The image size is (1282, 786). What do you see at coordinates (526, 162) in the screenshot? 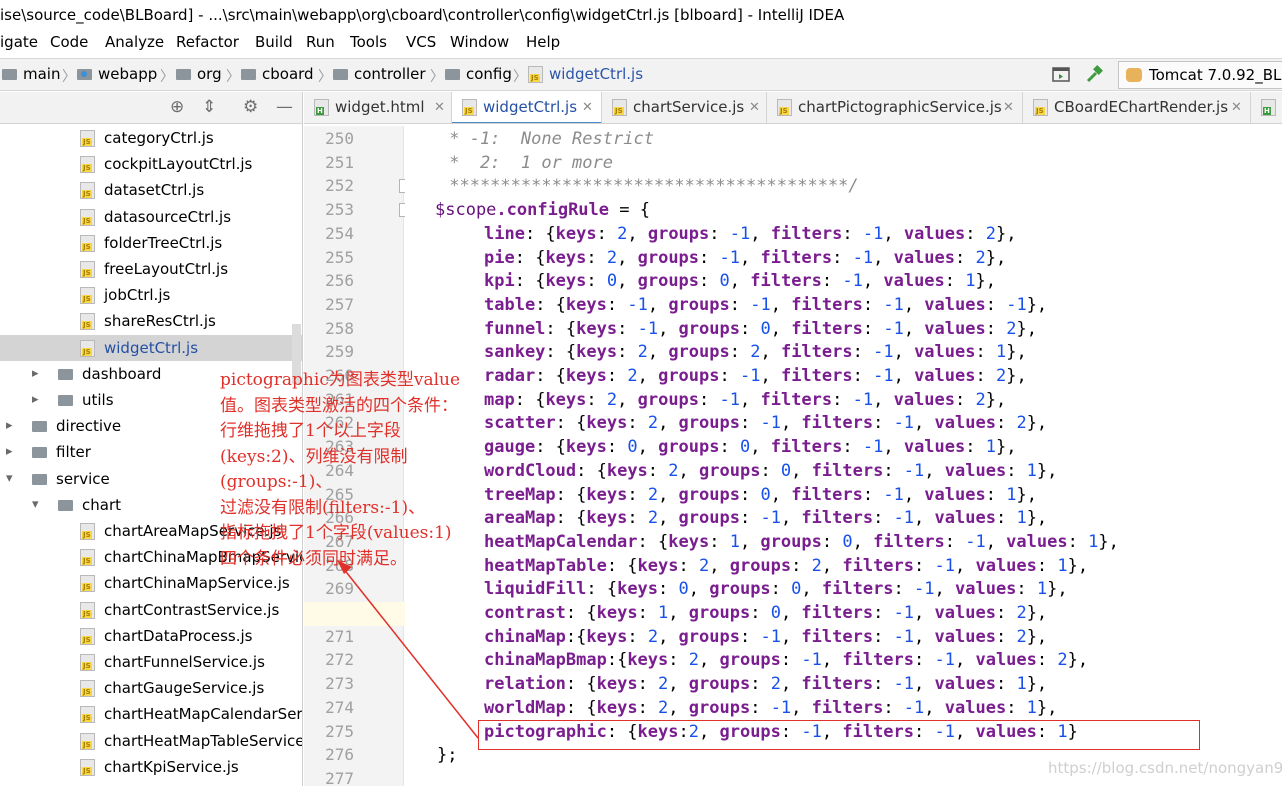
I see `code-comment: * 2: 1 or more` at bounding box center [526, 162].